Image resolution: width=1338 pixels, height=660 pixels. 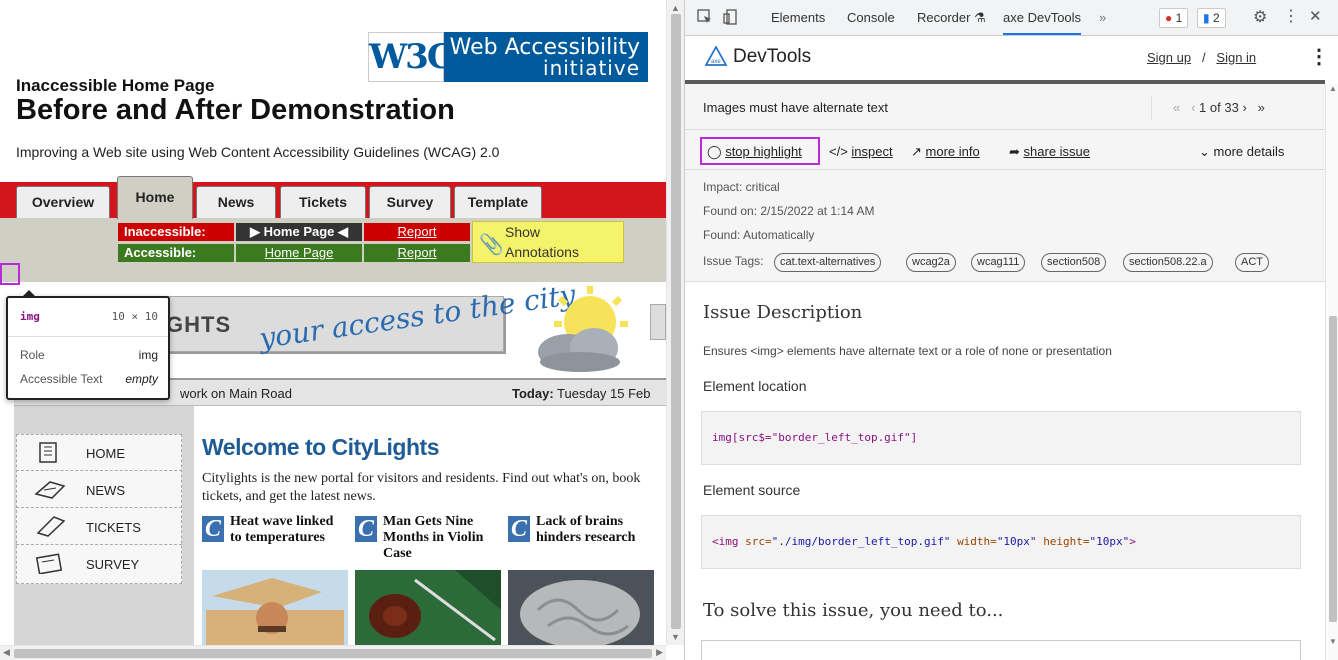 I want to click on issue-tag: cat.text-alternatives, so click(x=828, y=262).